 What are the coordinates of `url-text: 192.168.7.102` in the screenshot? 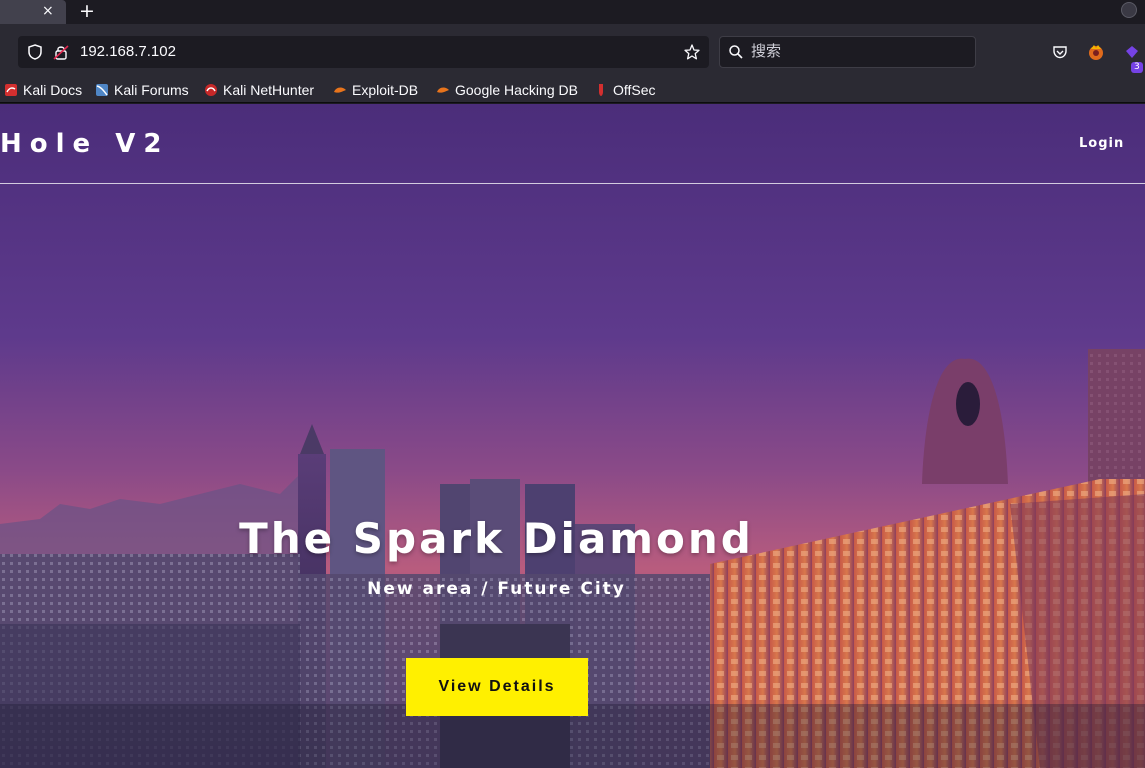 It's located at (128, 52).